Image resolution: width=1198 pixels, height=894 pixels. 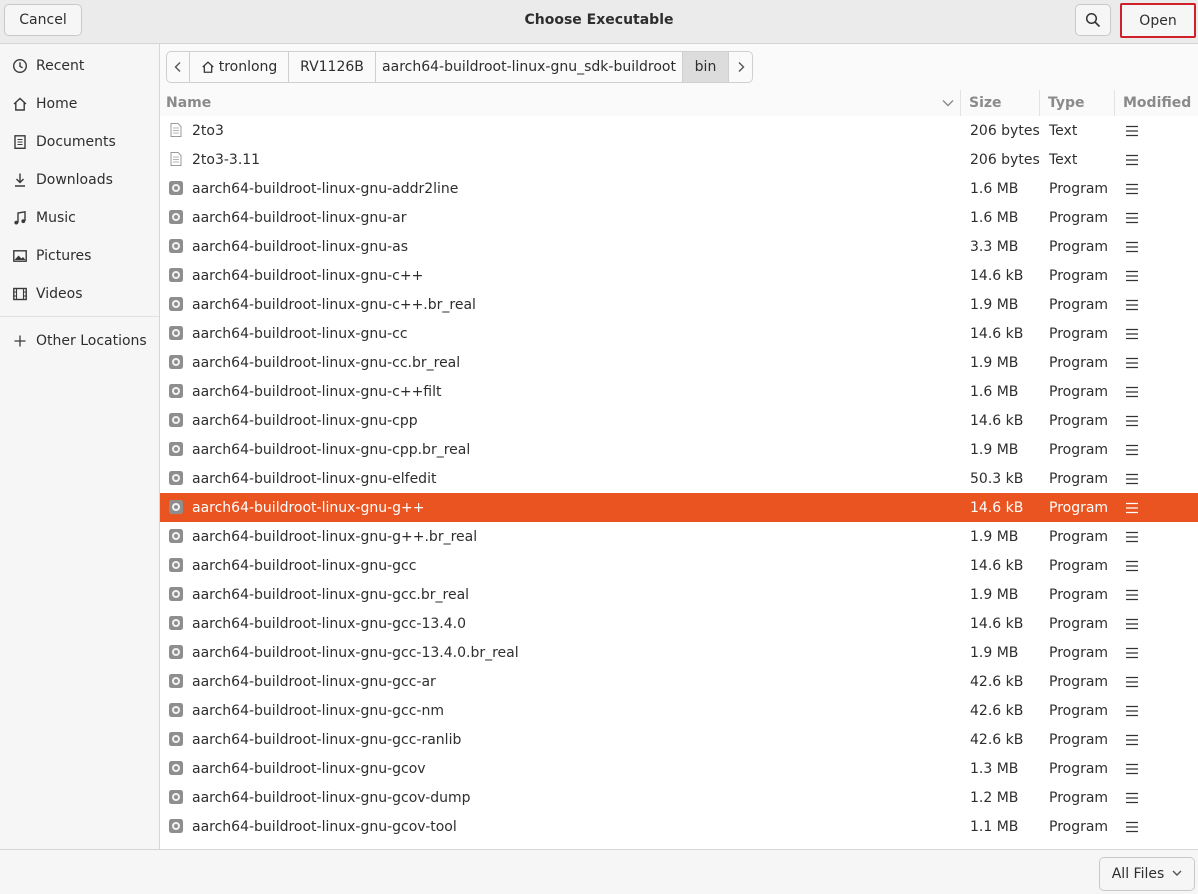 What do you see at coordinates (329, 623) in the screenshot?
I see `file-name: aarch64-buildroot-linux-gnu-gcc-13.4.0` at bounding box center [329, 623].